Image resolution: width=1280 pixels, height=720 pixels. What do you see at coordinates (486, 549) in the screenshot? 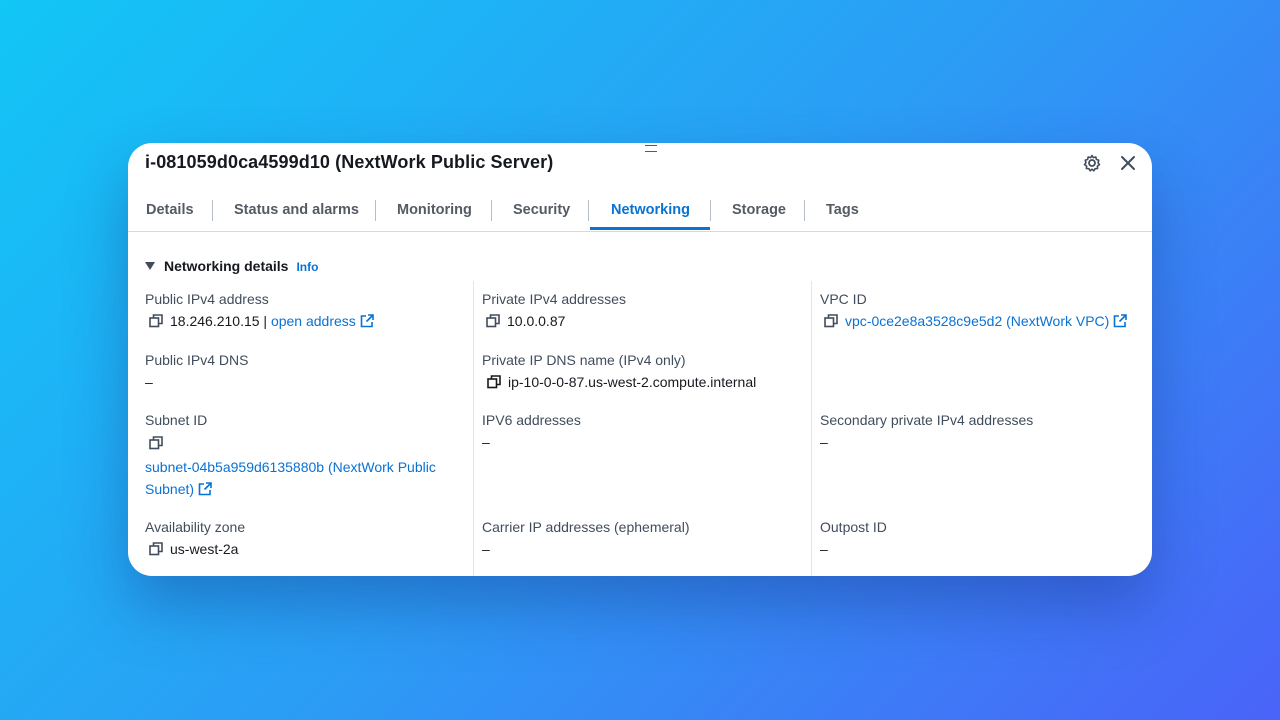
I see `carrier-ip-value: –` at bounding box center [486, 549].